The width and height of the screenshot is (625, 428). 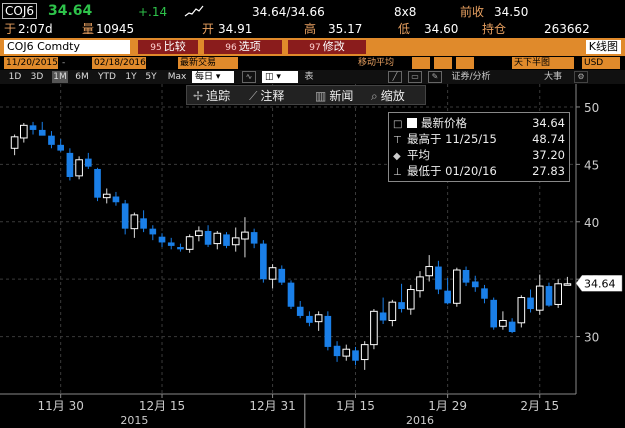 I want to click on text-tool-icon: ✎, so click(x=435, y=77).